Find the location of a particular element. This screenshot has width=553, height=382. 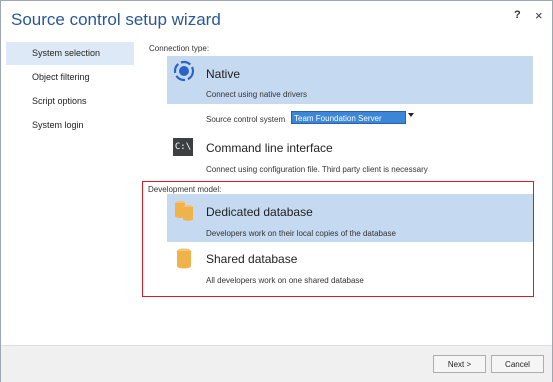

native-title: Native is located at coordinates (223, 74).